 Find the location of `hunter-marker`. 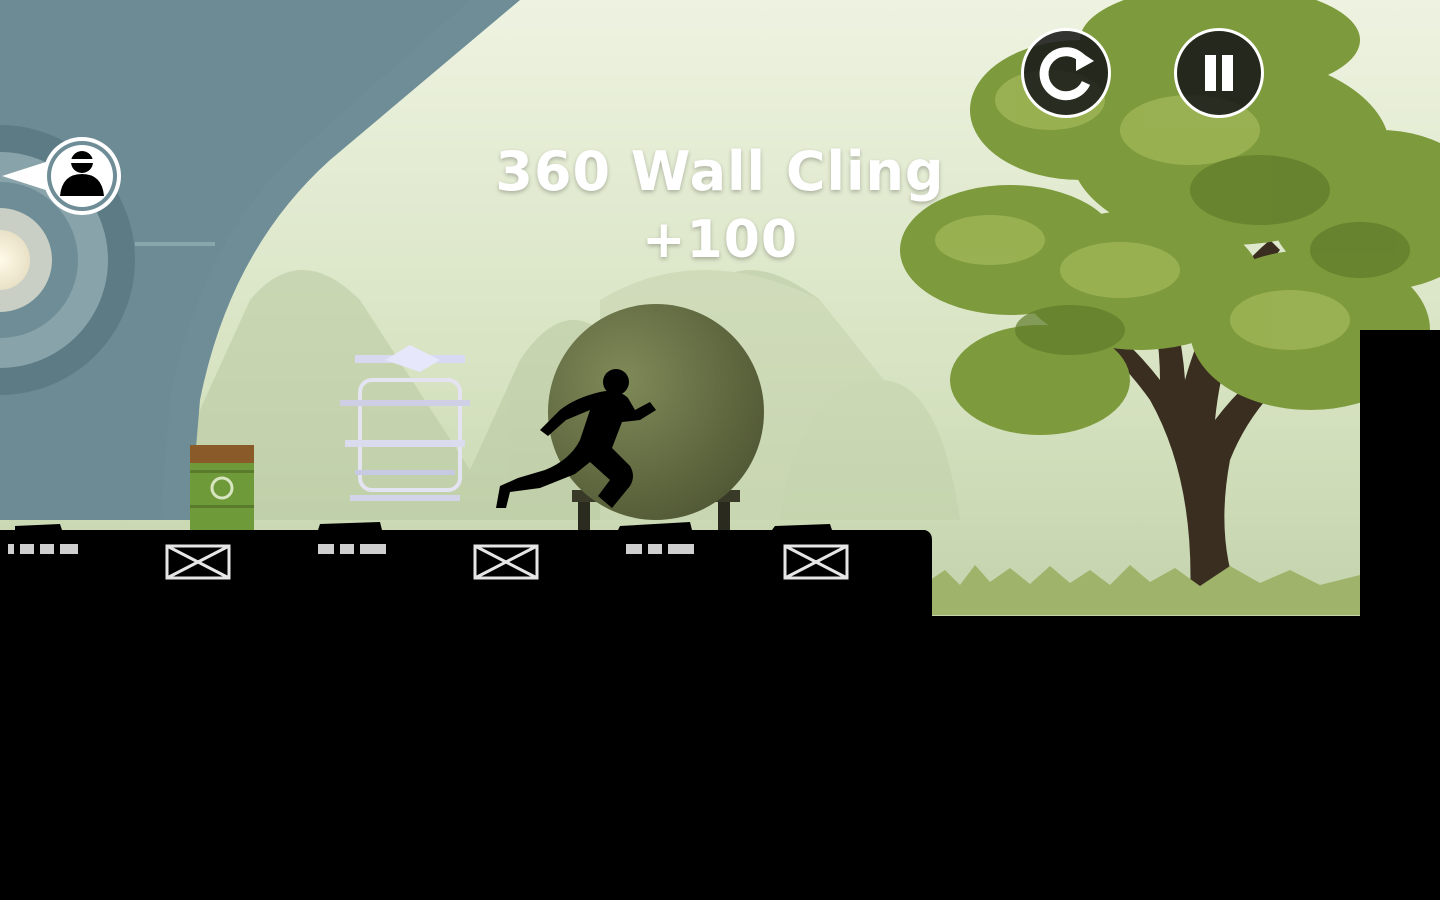

hunter-marker is located at coordinates (63, 176).